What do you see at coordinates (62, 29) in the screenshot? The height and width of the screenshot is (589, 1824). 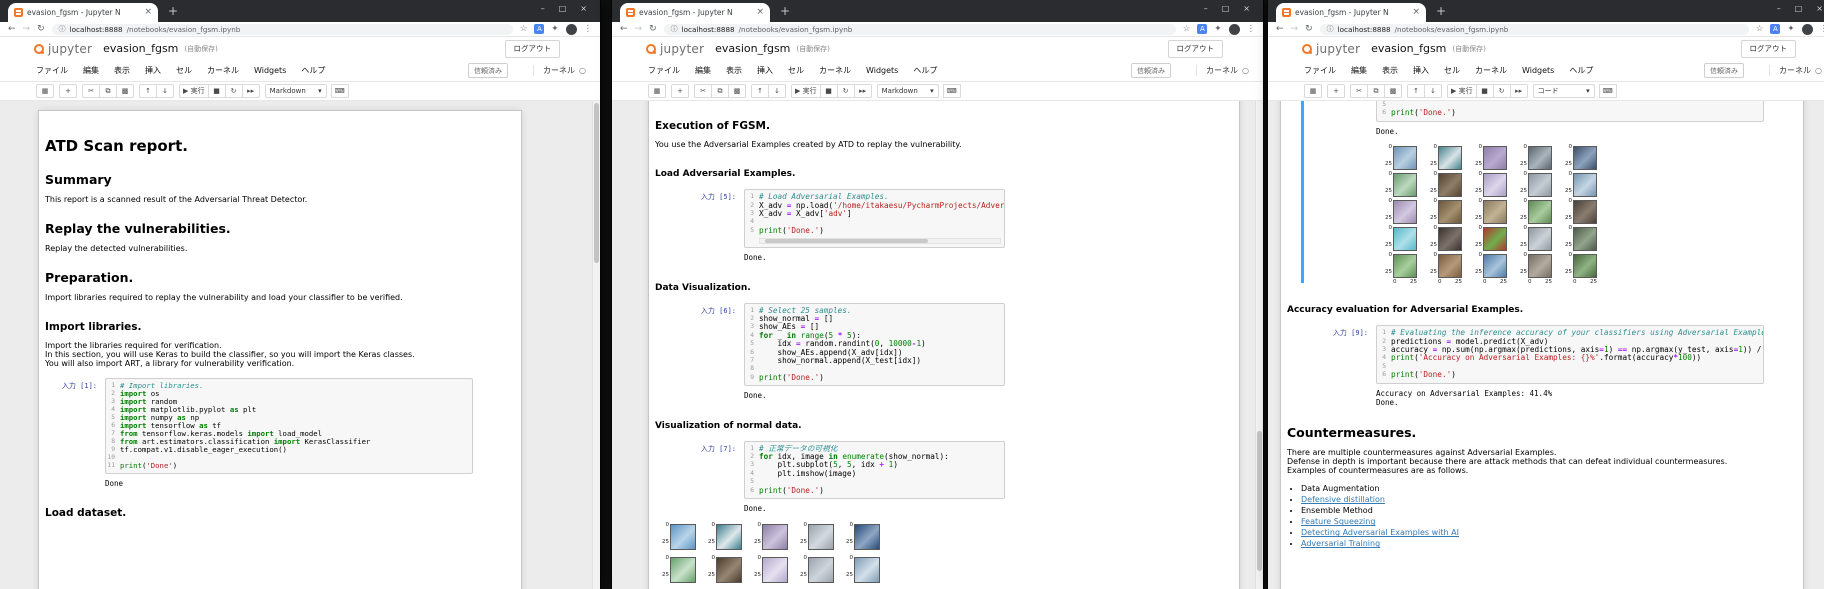 I see `site-info-icon: ⓘ` at bounding box center [62, 29].